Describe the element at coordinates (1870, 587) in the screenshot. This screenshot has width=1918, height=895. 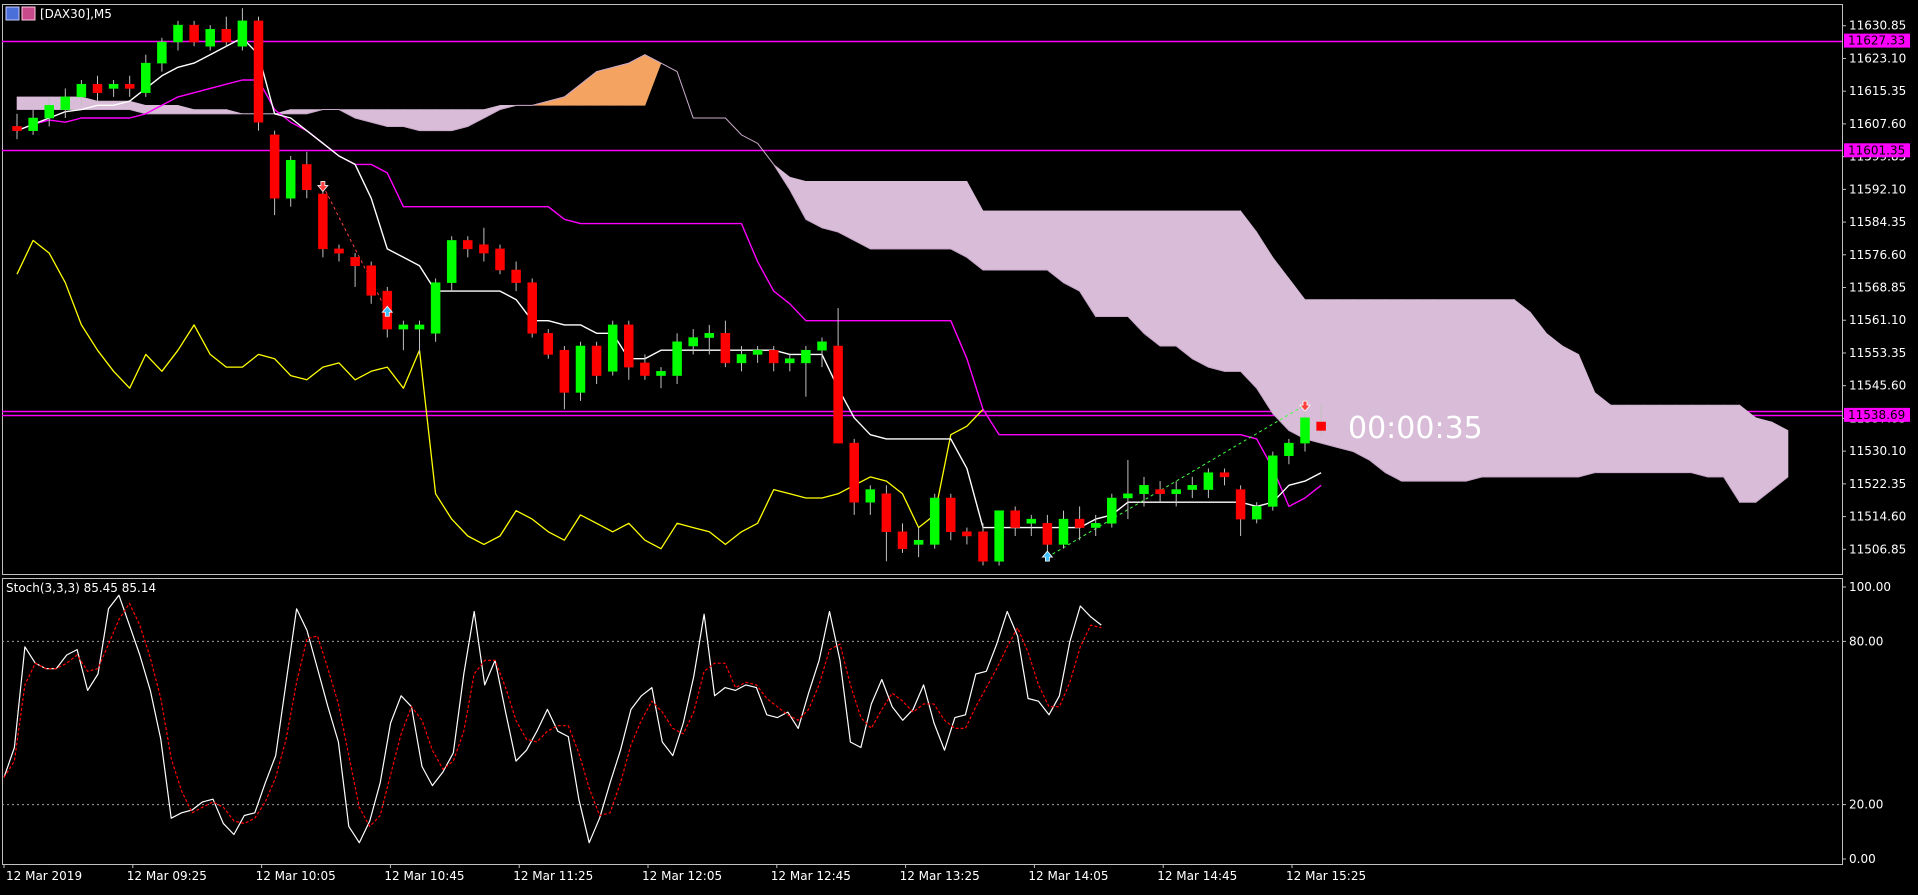
I see `stoch-tick-label: 100.00` at that location.